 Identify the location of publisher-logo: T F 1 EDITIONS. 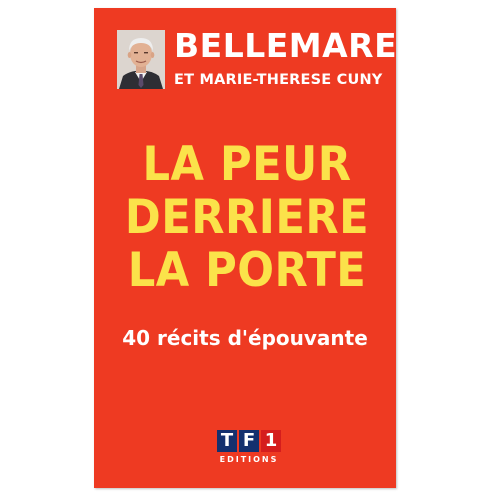
(249, 452).